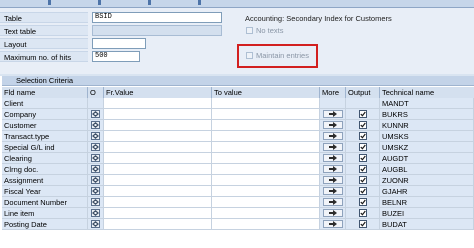  Describe the element at coordinates (45, 224) in the screenshot. I see `field-name-cell: Posting Date` at that location.